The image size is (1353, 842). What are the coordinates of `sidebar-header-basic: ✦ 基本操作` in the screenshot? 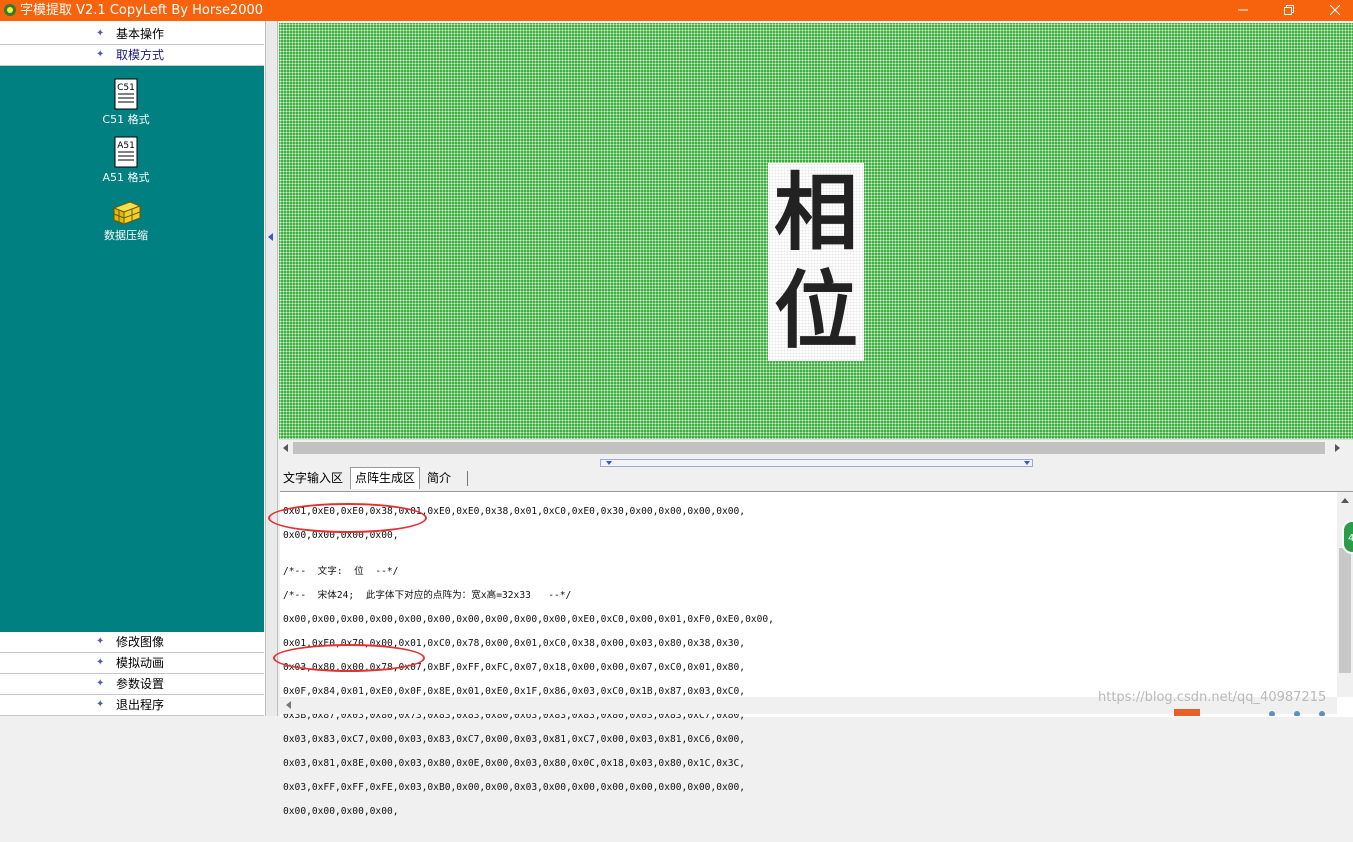 It's located at (132, 34).